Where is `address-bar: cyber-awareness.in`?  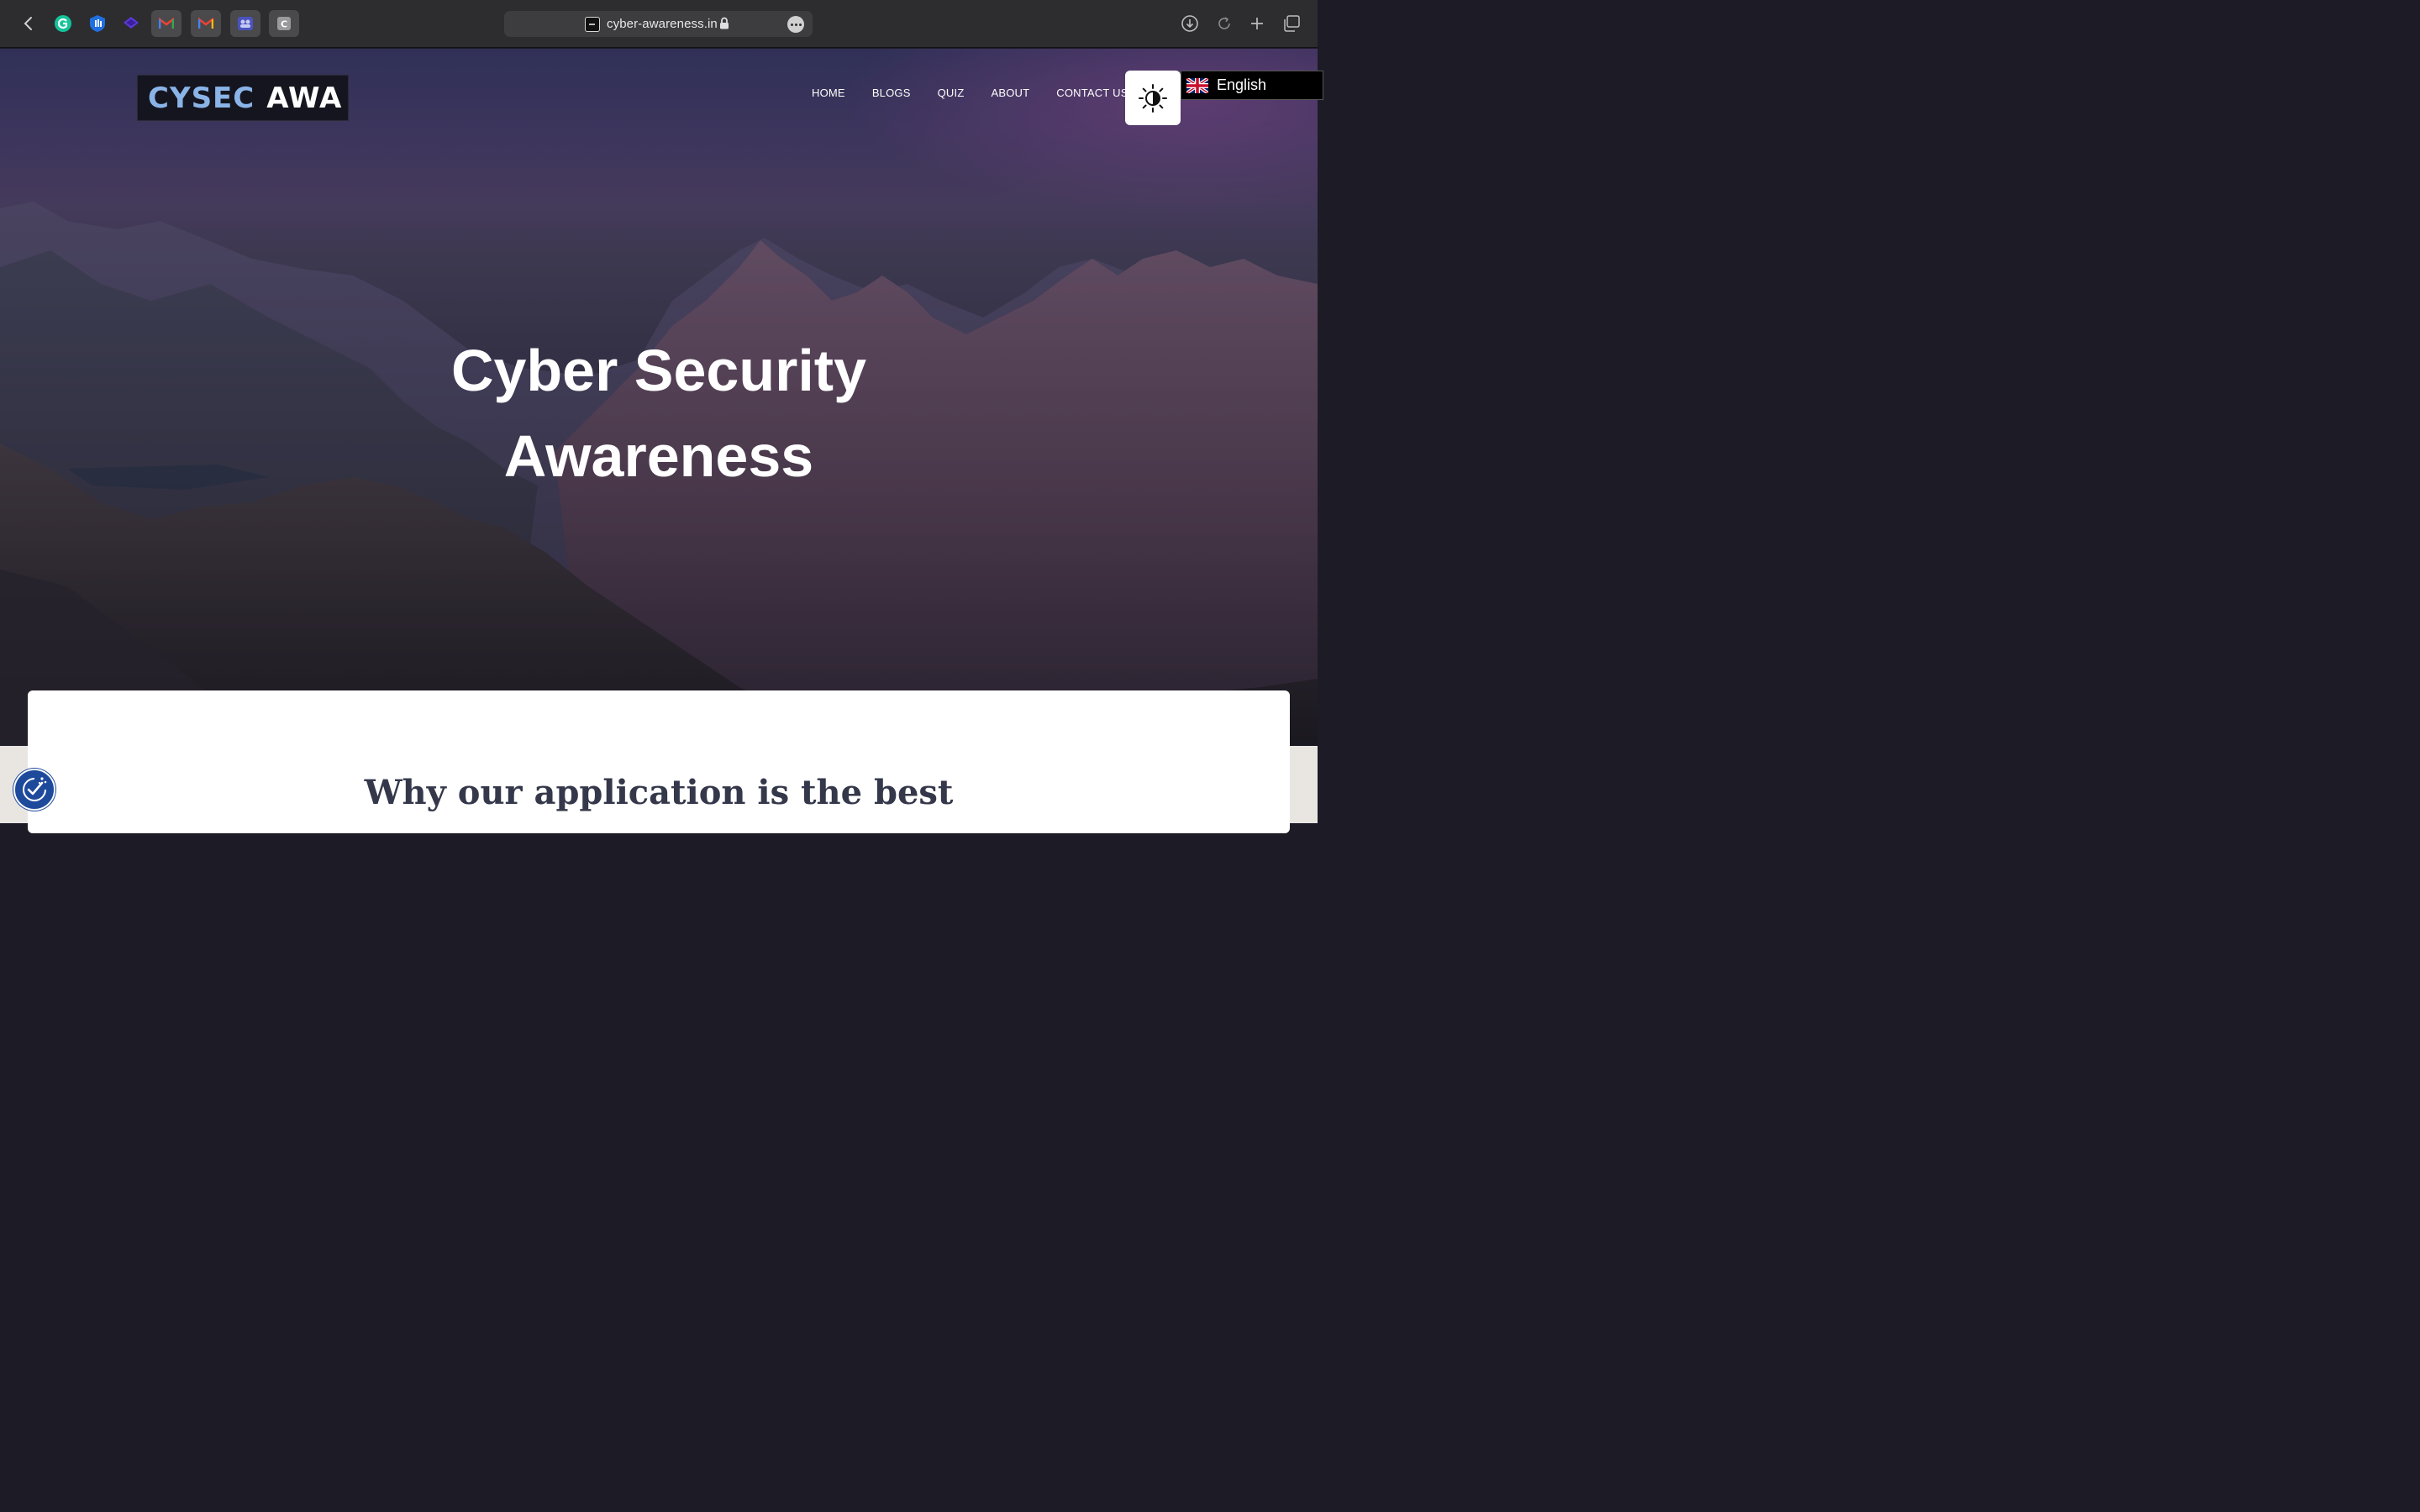
address-bar: cyber-awareness.in is located at coordinates (658, 24).